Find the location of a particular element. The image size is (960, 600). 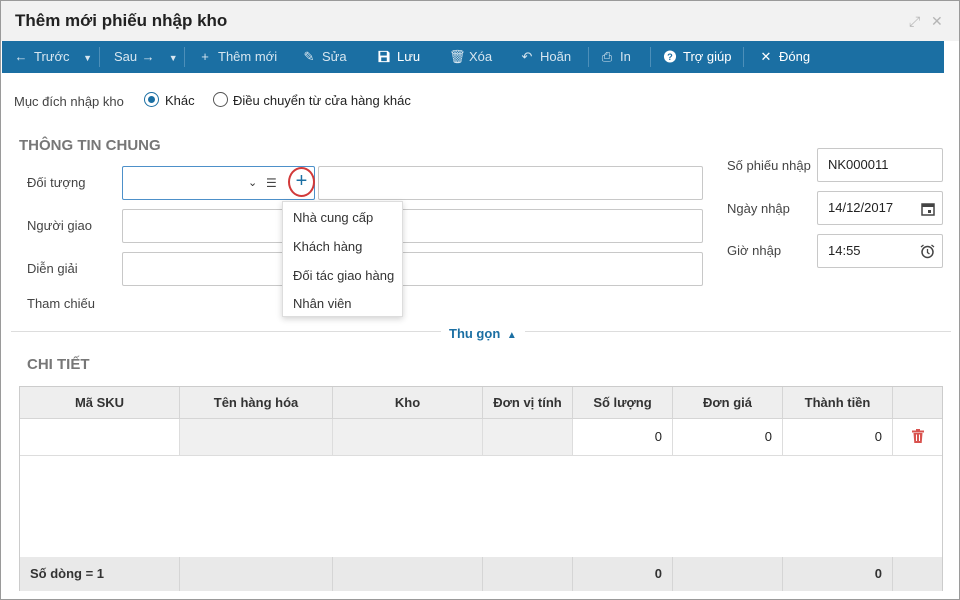

trash-icon is located at coordinates (917, 436).